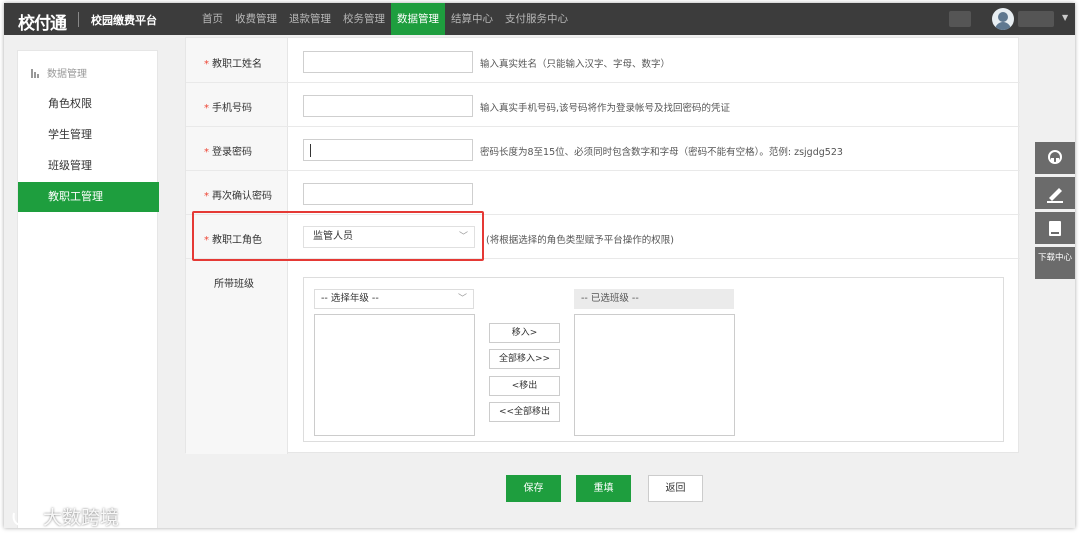  What do you see at coordinates (524, 333) in the screenshot?
I see `move-in-button: 移入>` at bounding box center [524, 333].